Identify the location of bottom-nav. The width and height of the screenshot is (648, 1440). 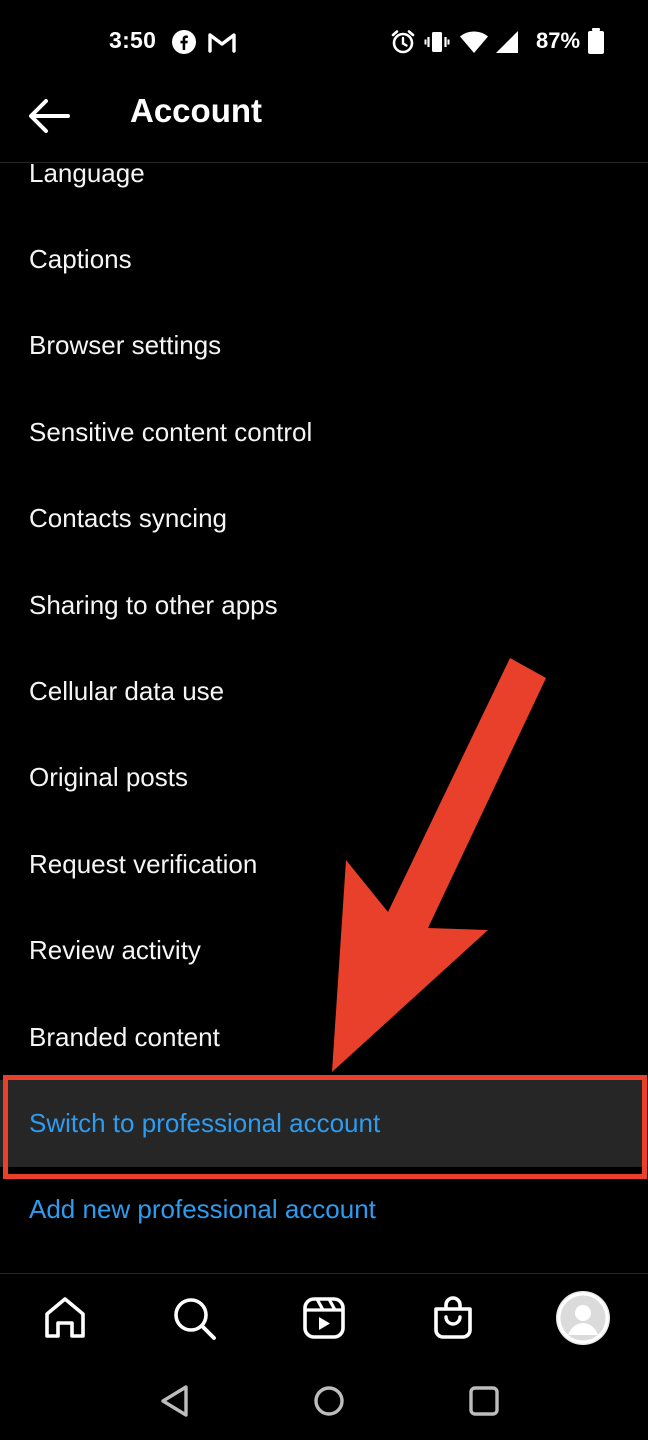
(324, 1318).